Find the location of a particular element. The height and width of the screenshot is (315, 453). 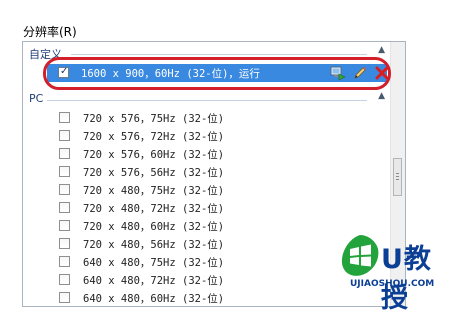

mode-row: 640 x 480，75Hz (32-位) is located at coordinates (206, 262).